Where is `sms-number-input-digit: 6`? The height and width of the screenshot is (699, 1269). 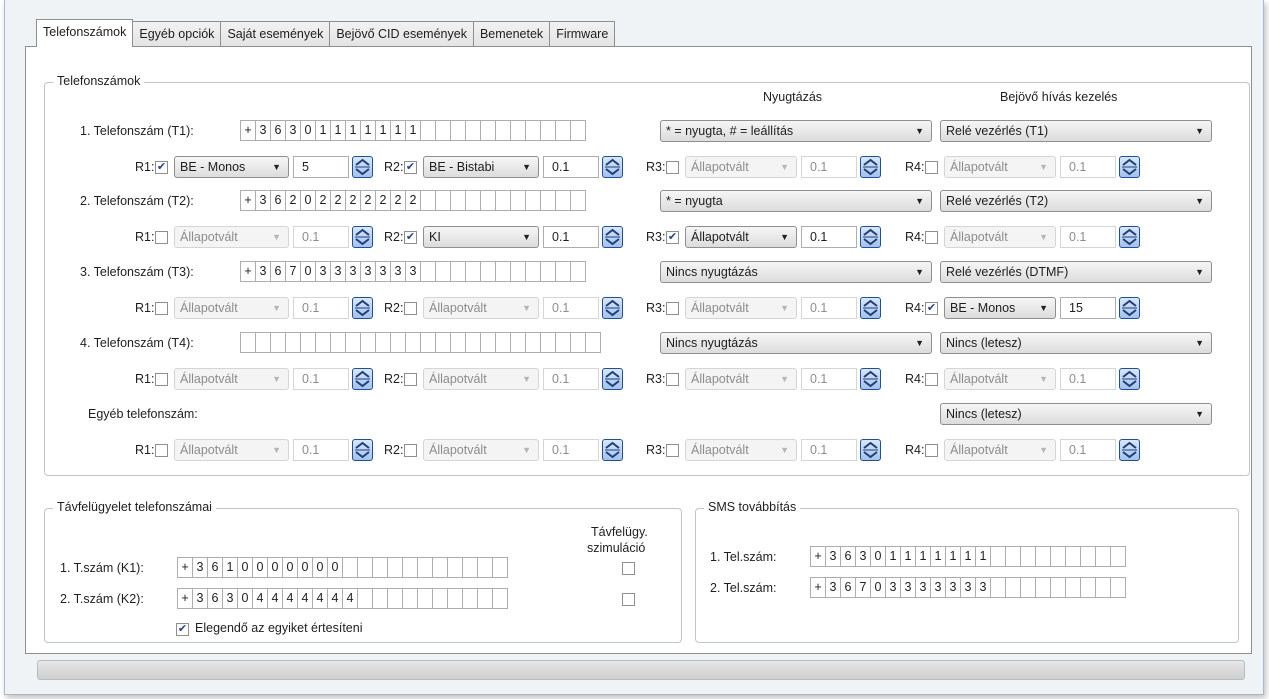 sms-number-input-digit: 6 is located at coordinates (848, 587).